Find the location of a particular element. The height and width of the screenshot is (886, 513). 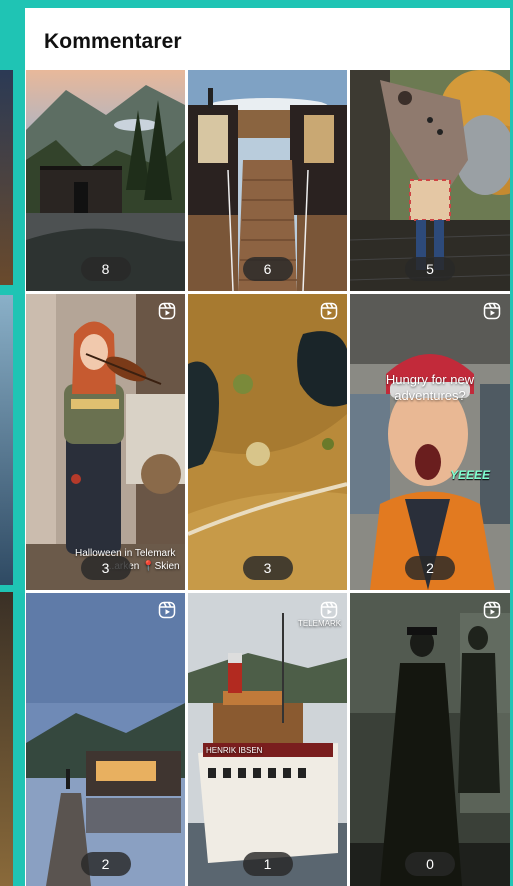

panel-accent-bar is located at coordinates (20, 447).